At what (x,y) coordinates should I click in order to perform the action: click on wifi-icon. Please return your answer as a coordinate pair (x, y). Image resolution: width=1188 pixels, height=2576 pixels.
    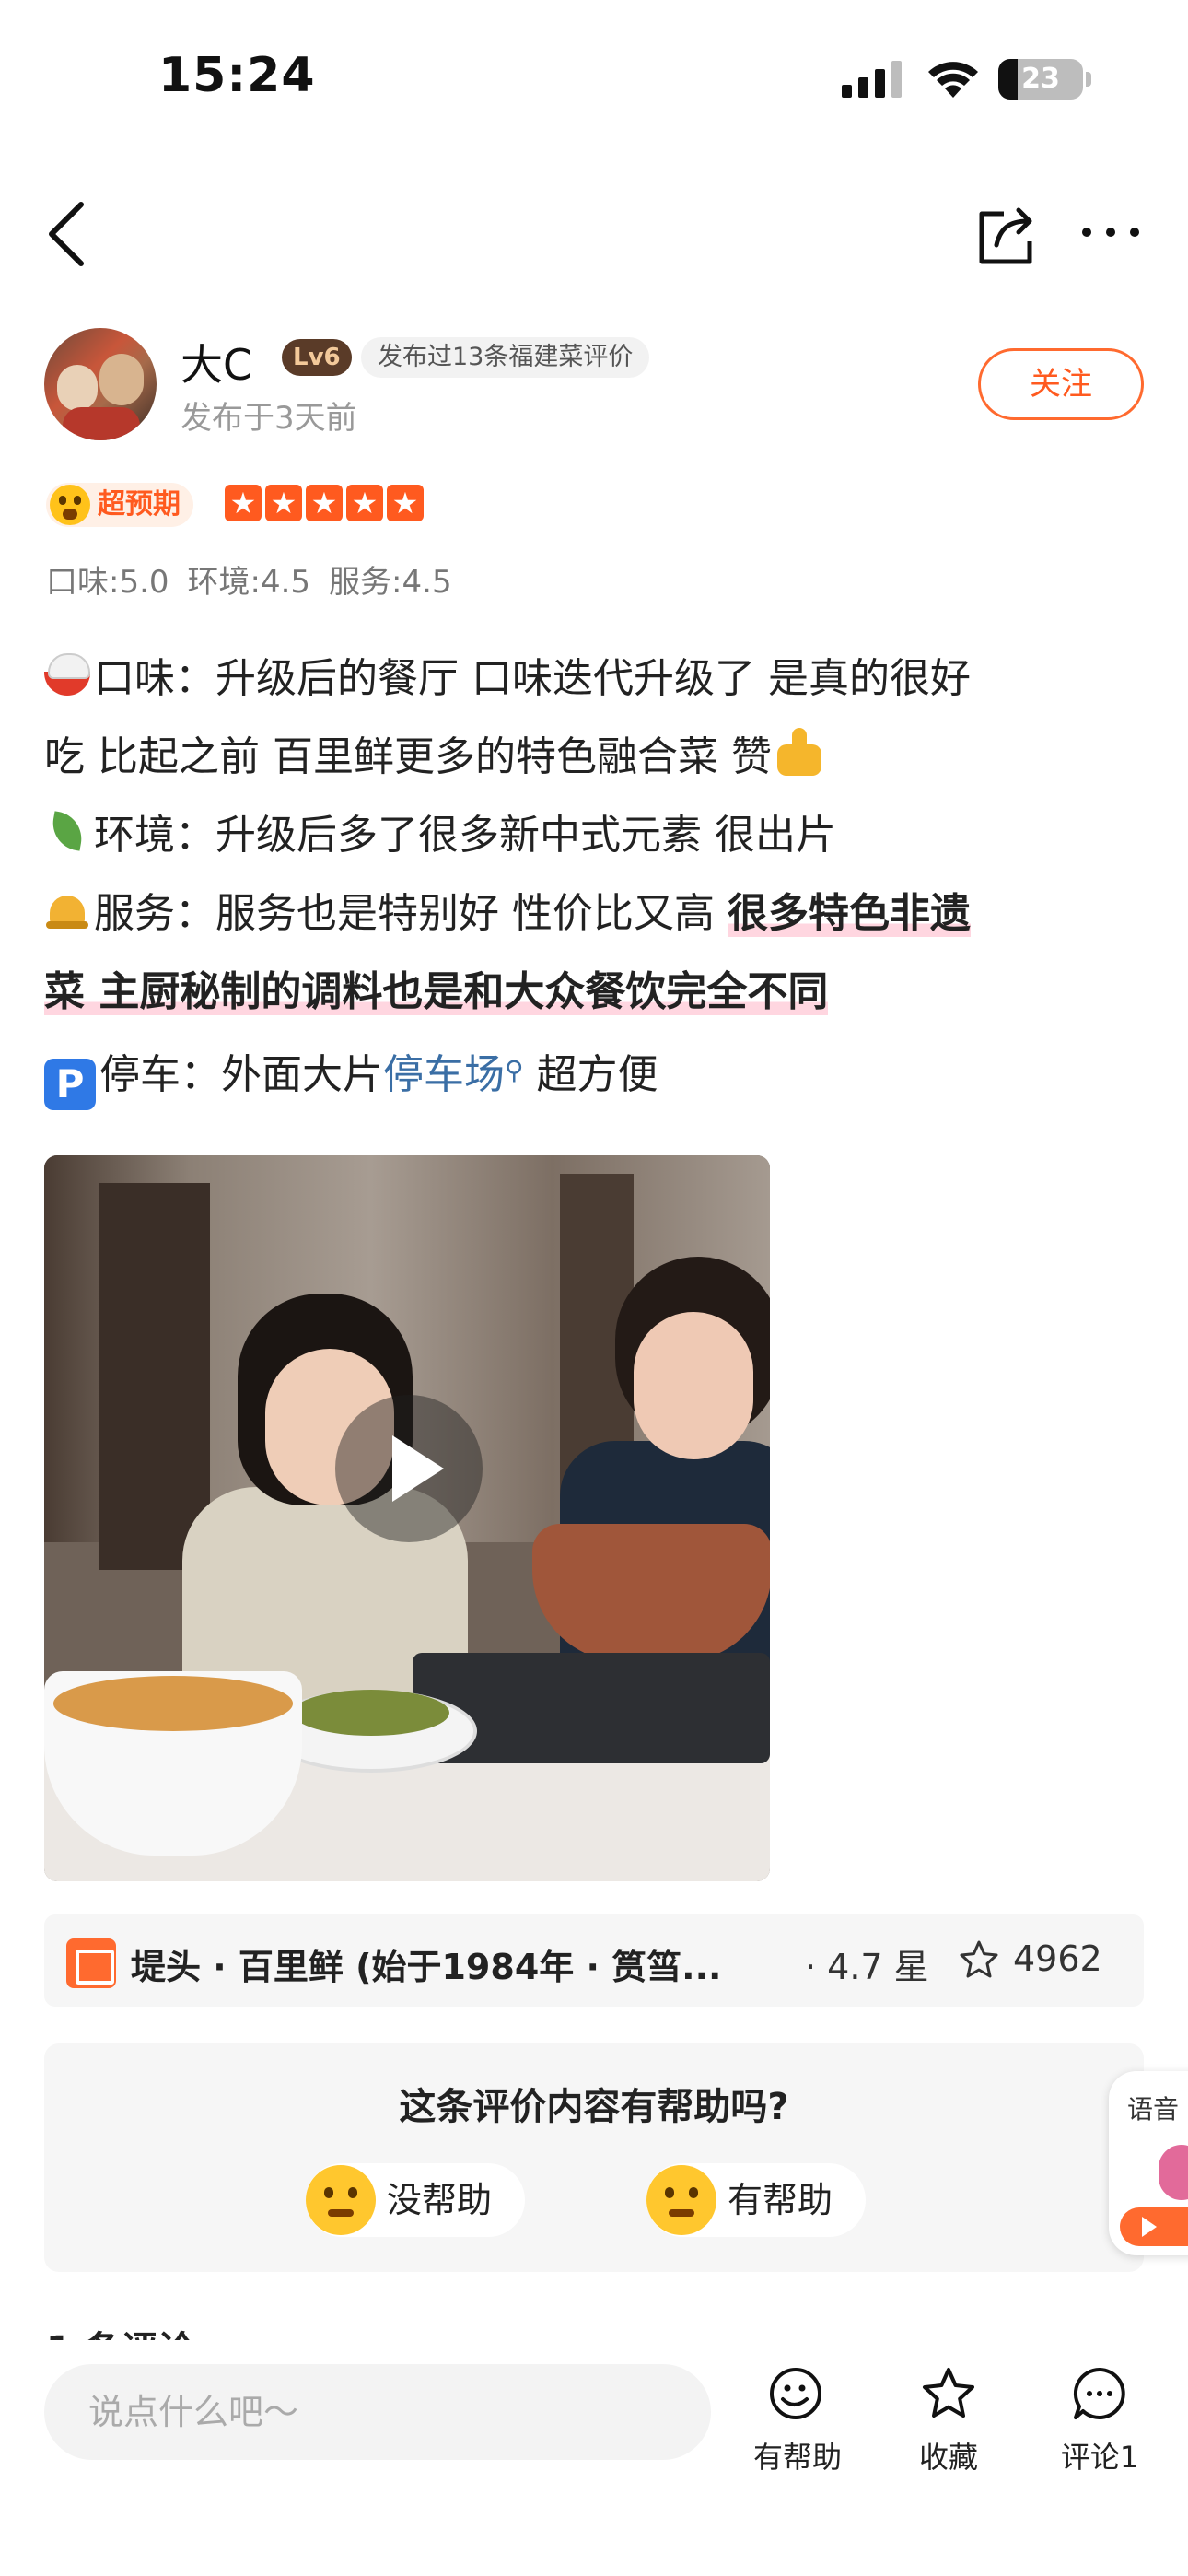
    Looking at the image, I should click on (953, 80).